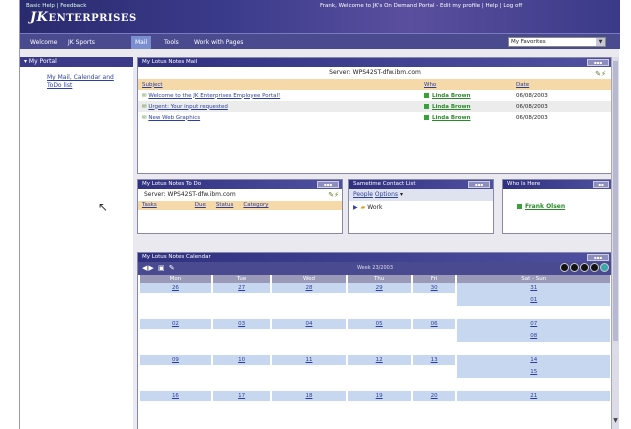 The image size is (631, 429). I want to click on calendar-date: 15, so click(533, 371).